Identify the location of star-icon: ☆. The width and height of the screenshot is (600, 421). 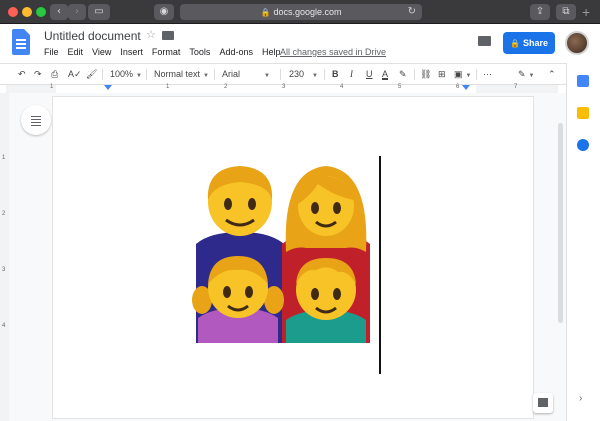
(151, 34).